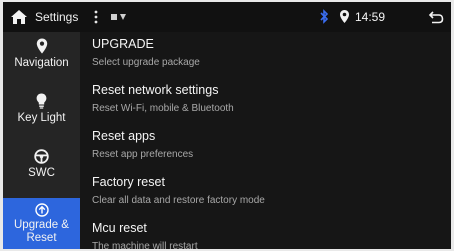 Image resolution: width=454 pixels, height=251 pixels. Describe the element at coordinates (41, 210) in the screenshot. I see `upgrade-arrow-icon` at that location.